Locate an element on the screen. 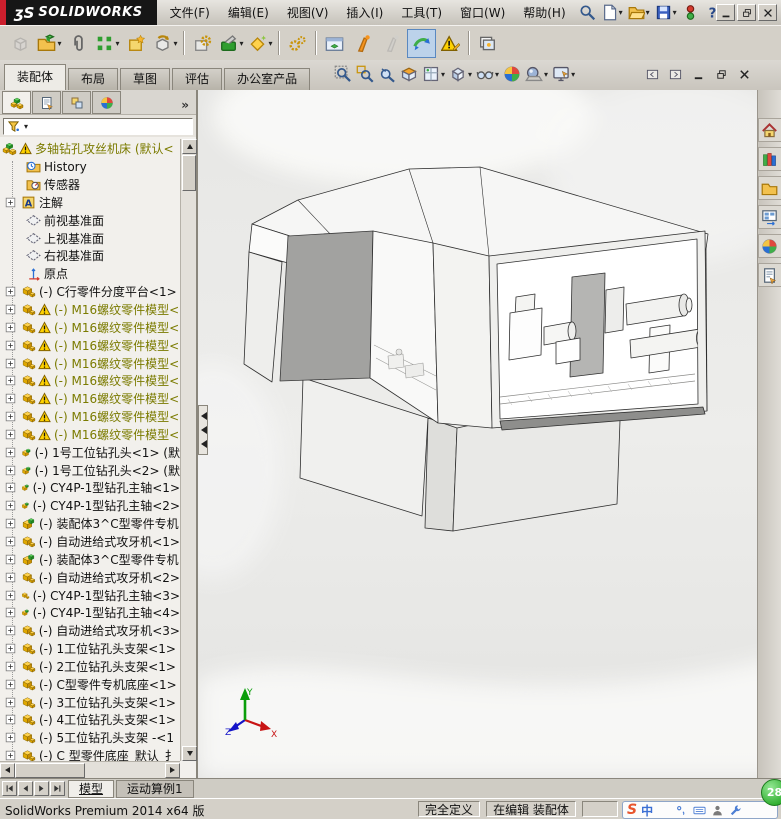  ime-language-toggle: 中 is located at coordinates (647, 810).